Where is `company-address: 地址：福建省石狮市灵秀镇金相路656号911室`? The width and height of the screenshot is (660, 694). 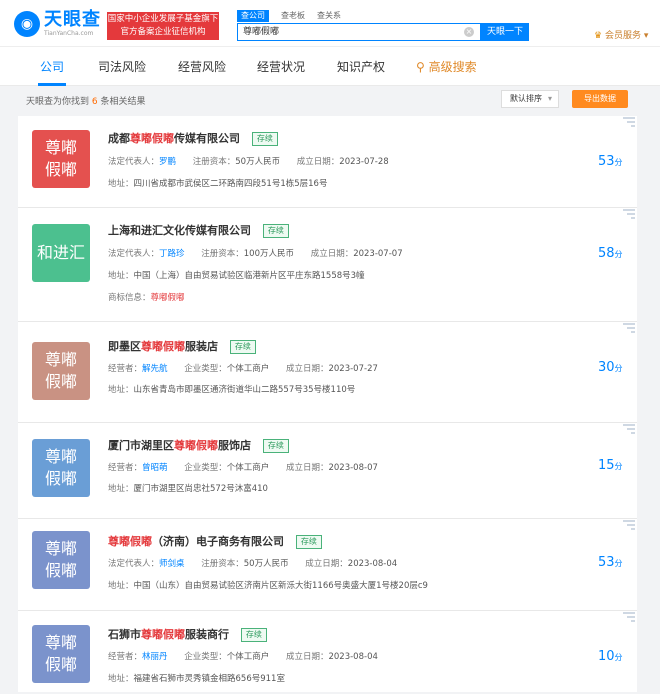 company-address: 地址：福建省石狮市灵秀镇金相路656号911室 is located at coordinates (196, 679).